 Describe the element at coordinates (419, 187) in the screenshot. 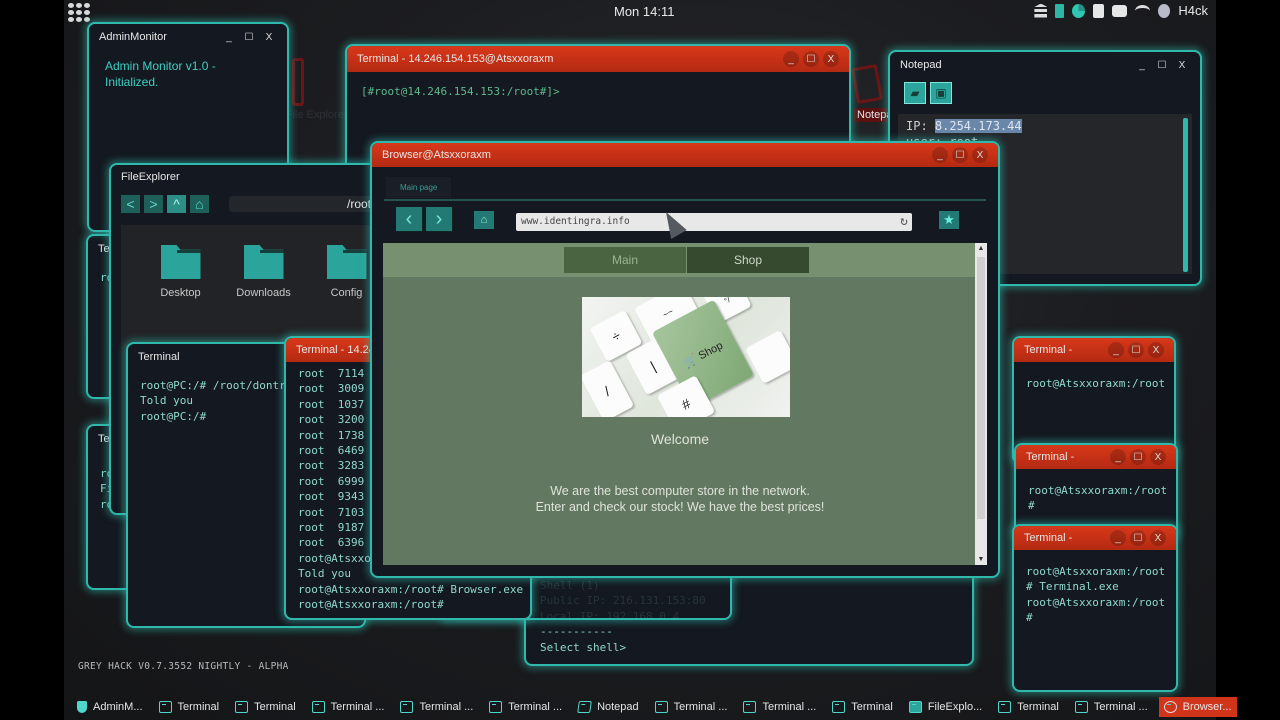

I see `tab-main-page: Main page` at that location.